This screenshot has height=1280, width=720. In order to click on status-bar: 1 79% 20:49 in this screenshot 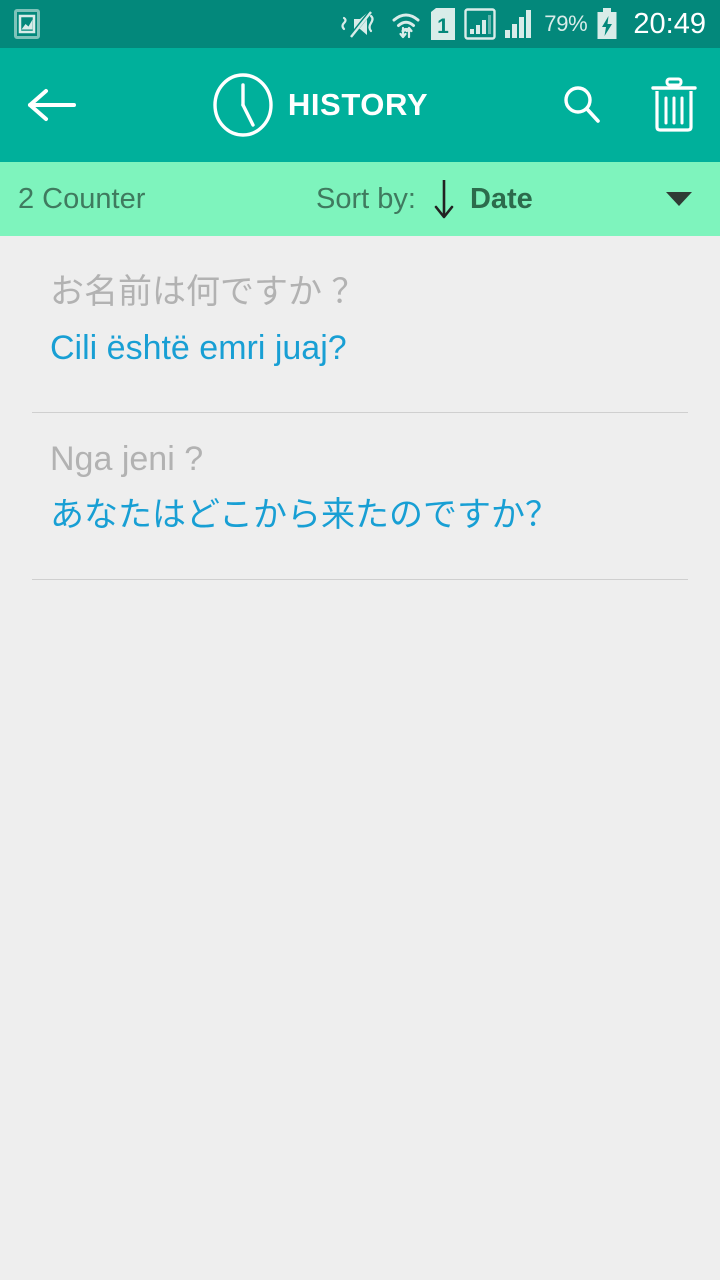, I will do `click(360, 24)`.